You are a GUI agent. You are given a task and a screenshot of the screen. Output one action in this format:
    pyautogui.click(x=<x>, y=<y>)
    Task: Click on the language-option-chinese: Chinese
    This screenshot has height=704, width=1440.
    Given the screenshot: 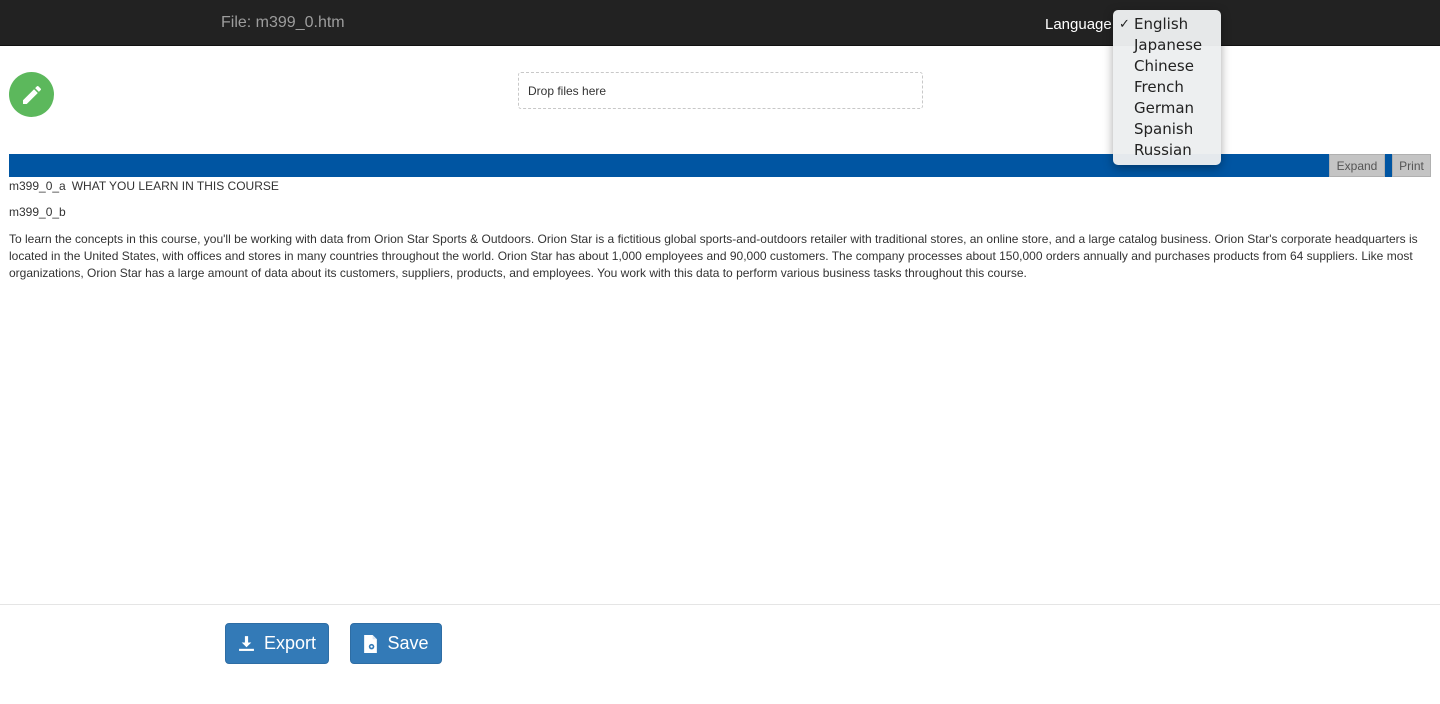 What is the action you would take?
    pyautogui.click(x=1167, y=66)
    